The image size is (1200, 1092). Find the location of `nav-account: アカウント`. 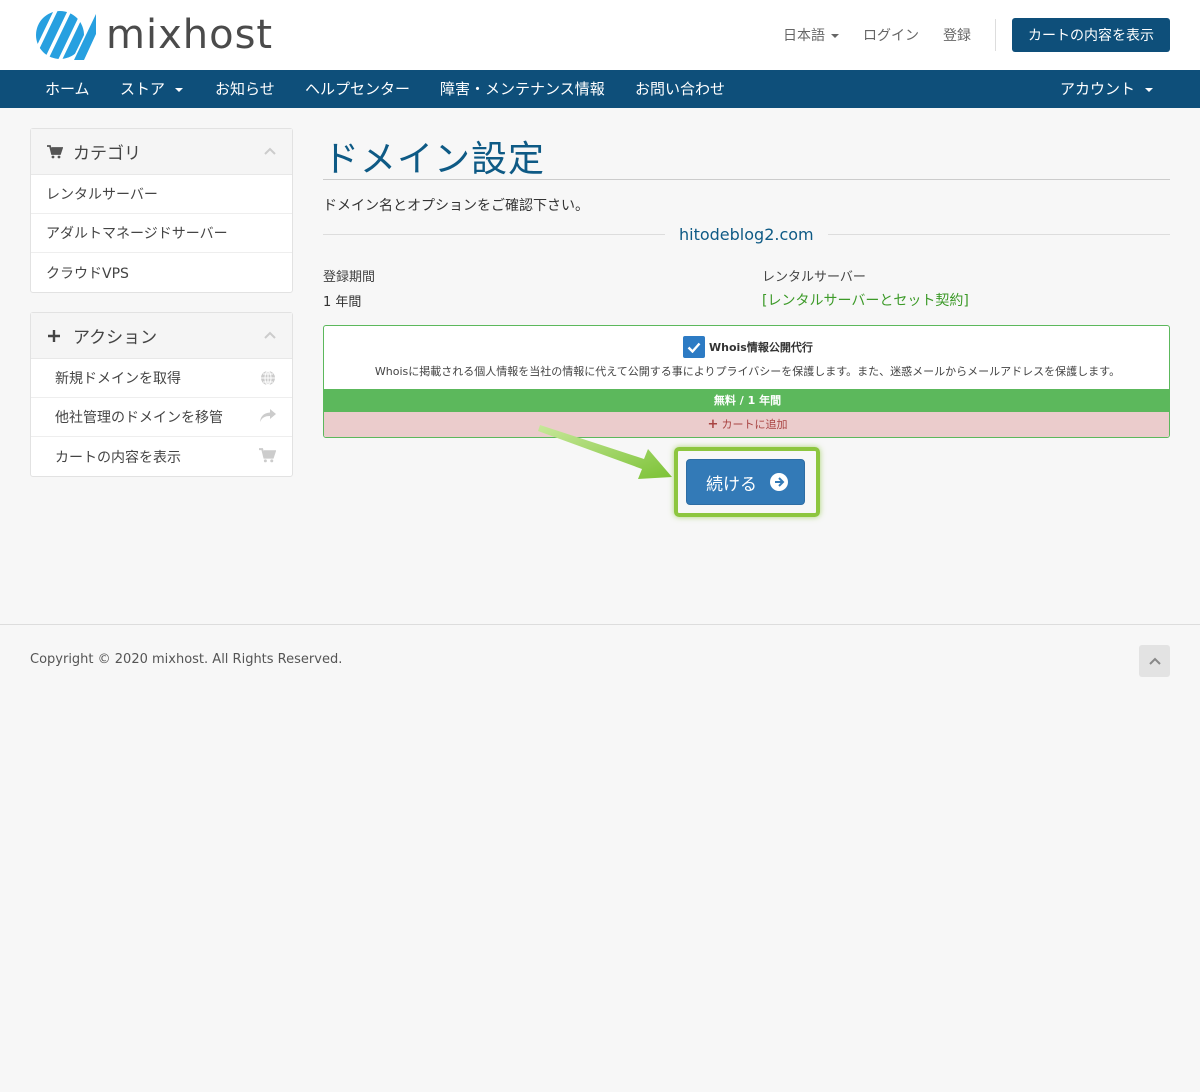

nav-account: アカウント is located at coordinates (1107, 89).